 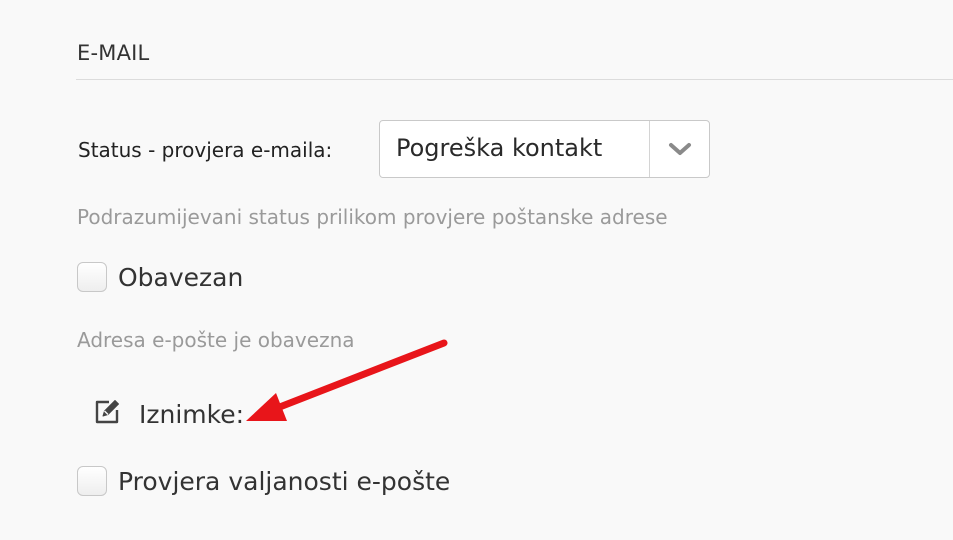 I want to click on chevron-down-icon, so click(x=680, y=149).